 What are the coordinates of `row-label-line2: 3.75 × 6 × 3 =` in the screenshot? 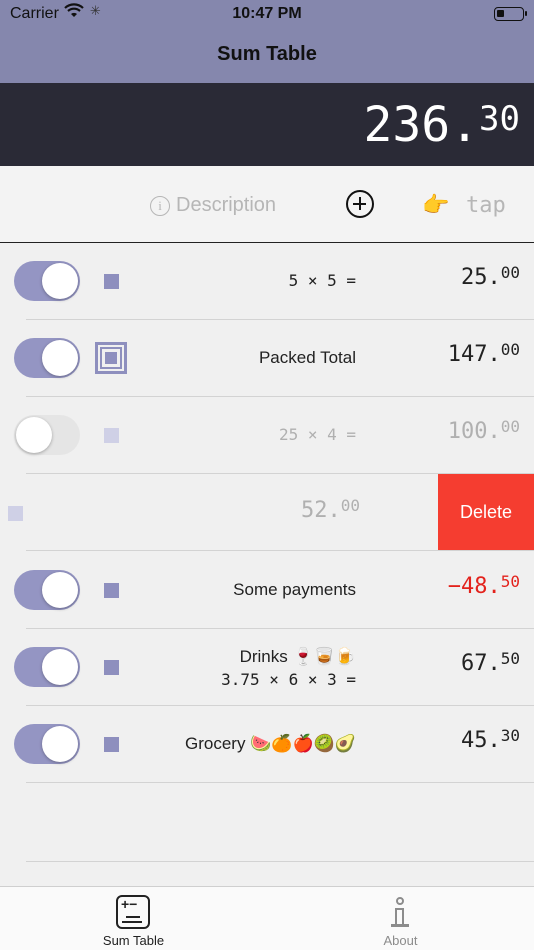 It's located at (288, 679).